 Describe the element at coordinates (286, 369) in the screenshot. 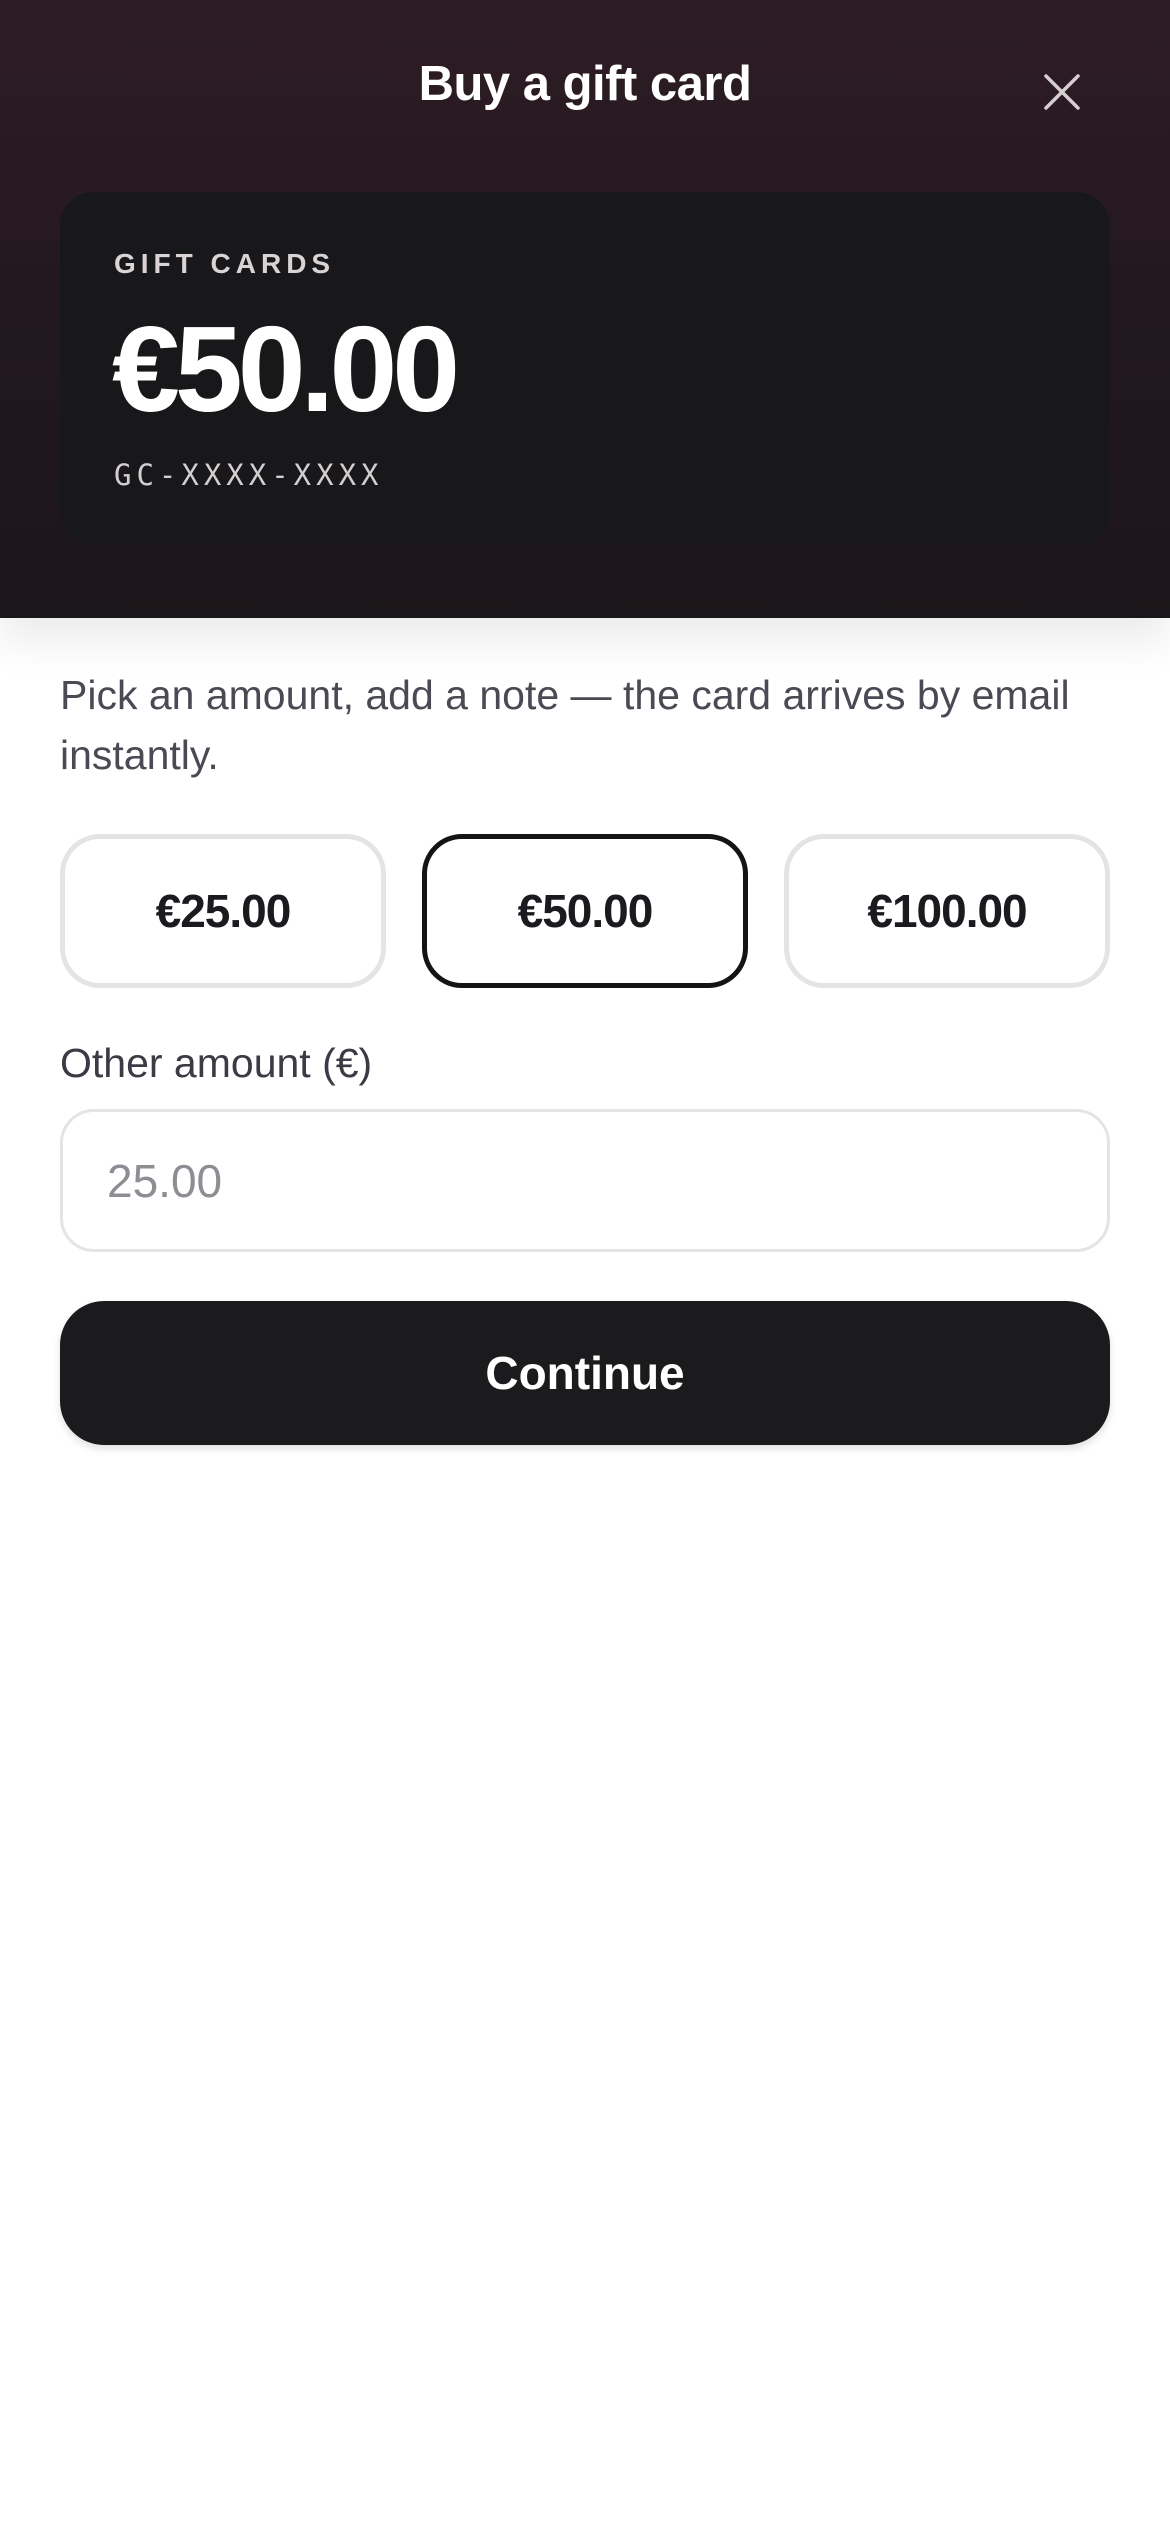

I see `card-amount: €50.00` at that location.